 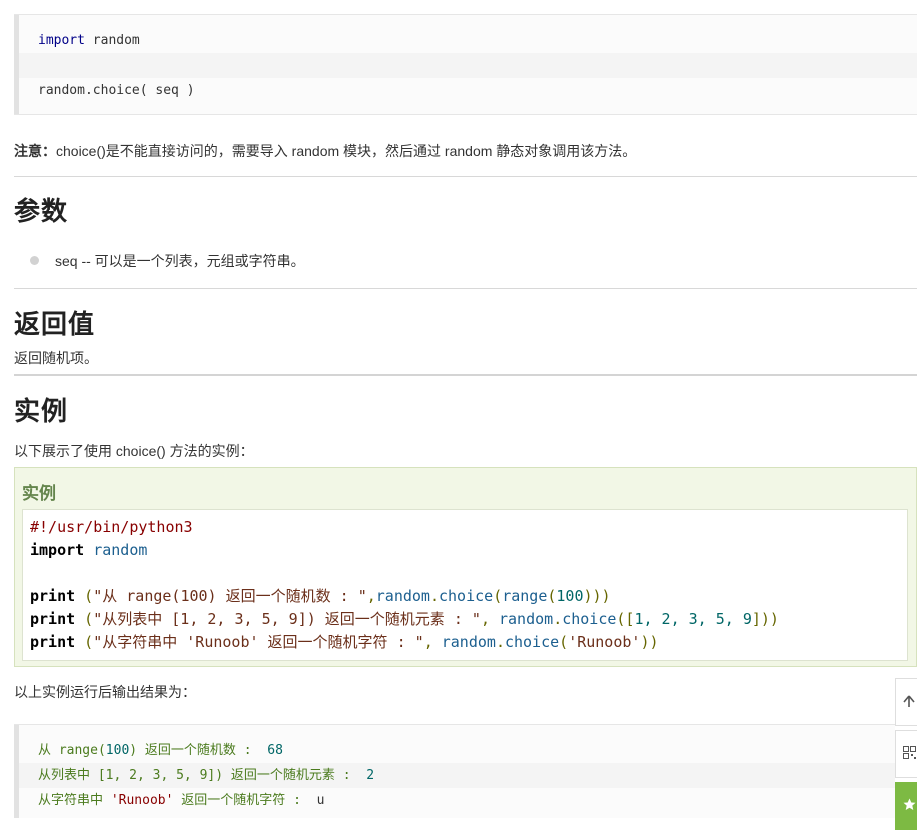 I want to click on back-to-top-button, so click(x=906, y=702).